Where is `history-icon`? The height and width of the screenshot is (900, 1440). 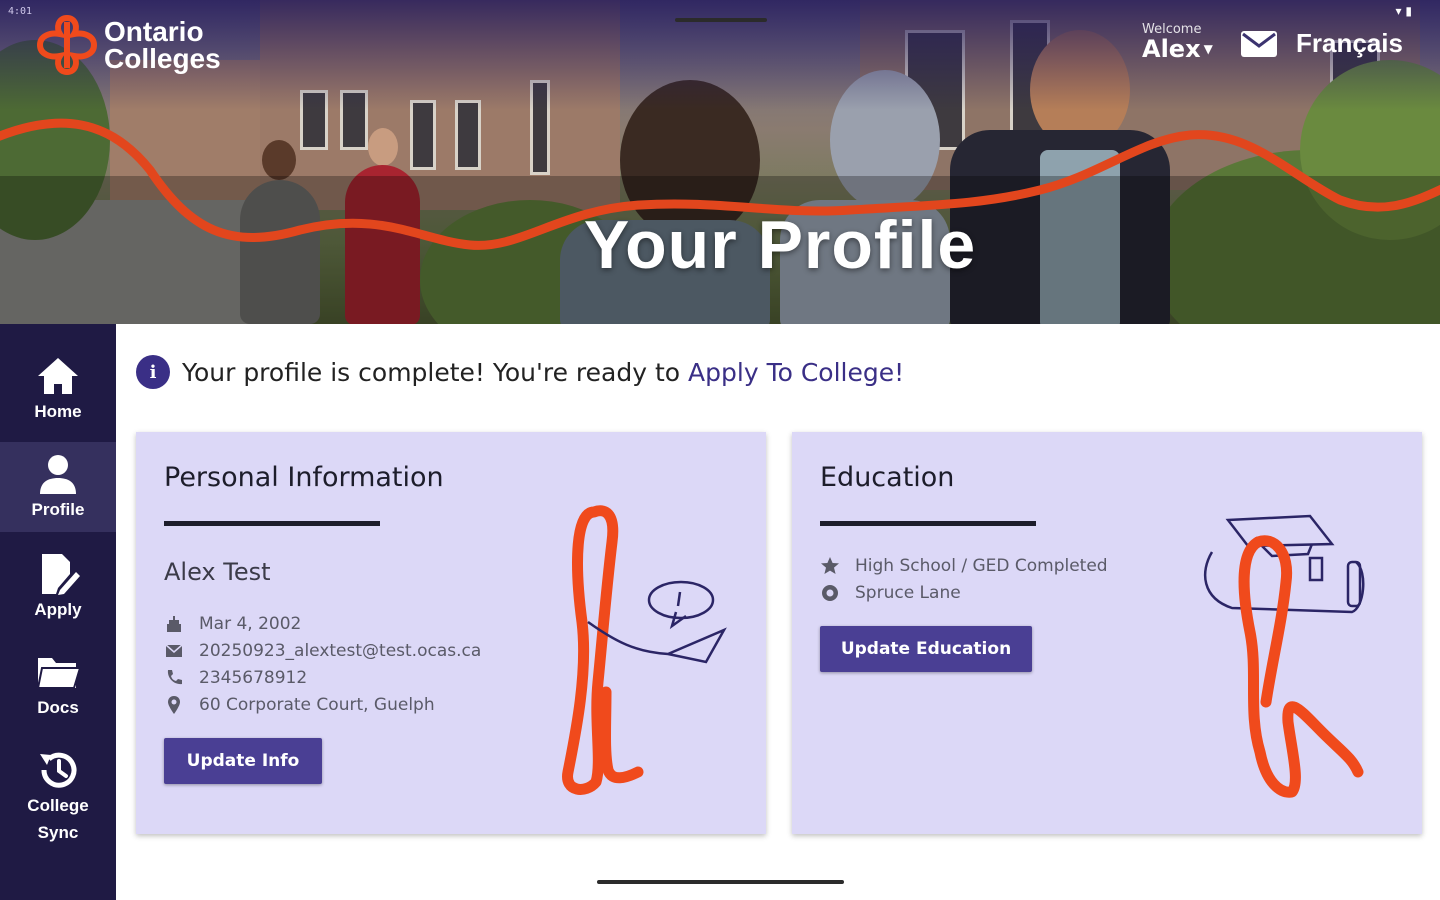 history-icon is located at coordinates (58, 770).